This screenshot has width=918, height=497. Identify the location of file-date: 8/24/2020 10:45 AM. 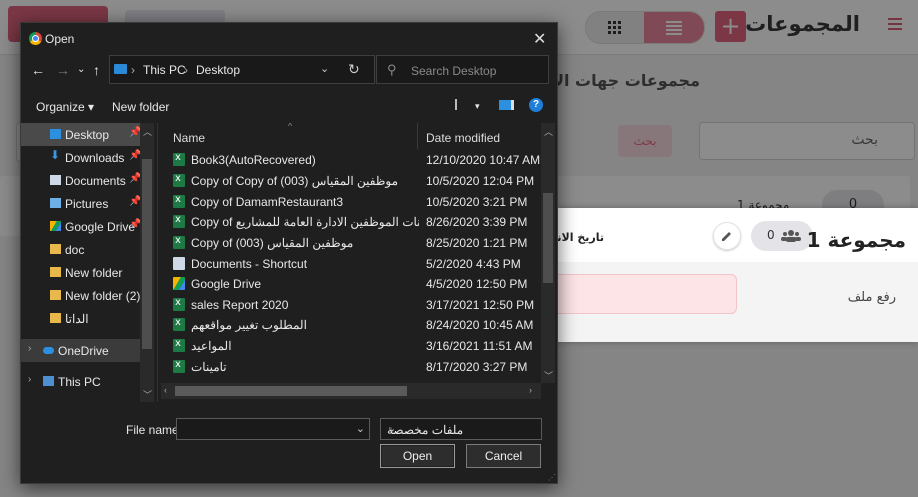
(480, 325).